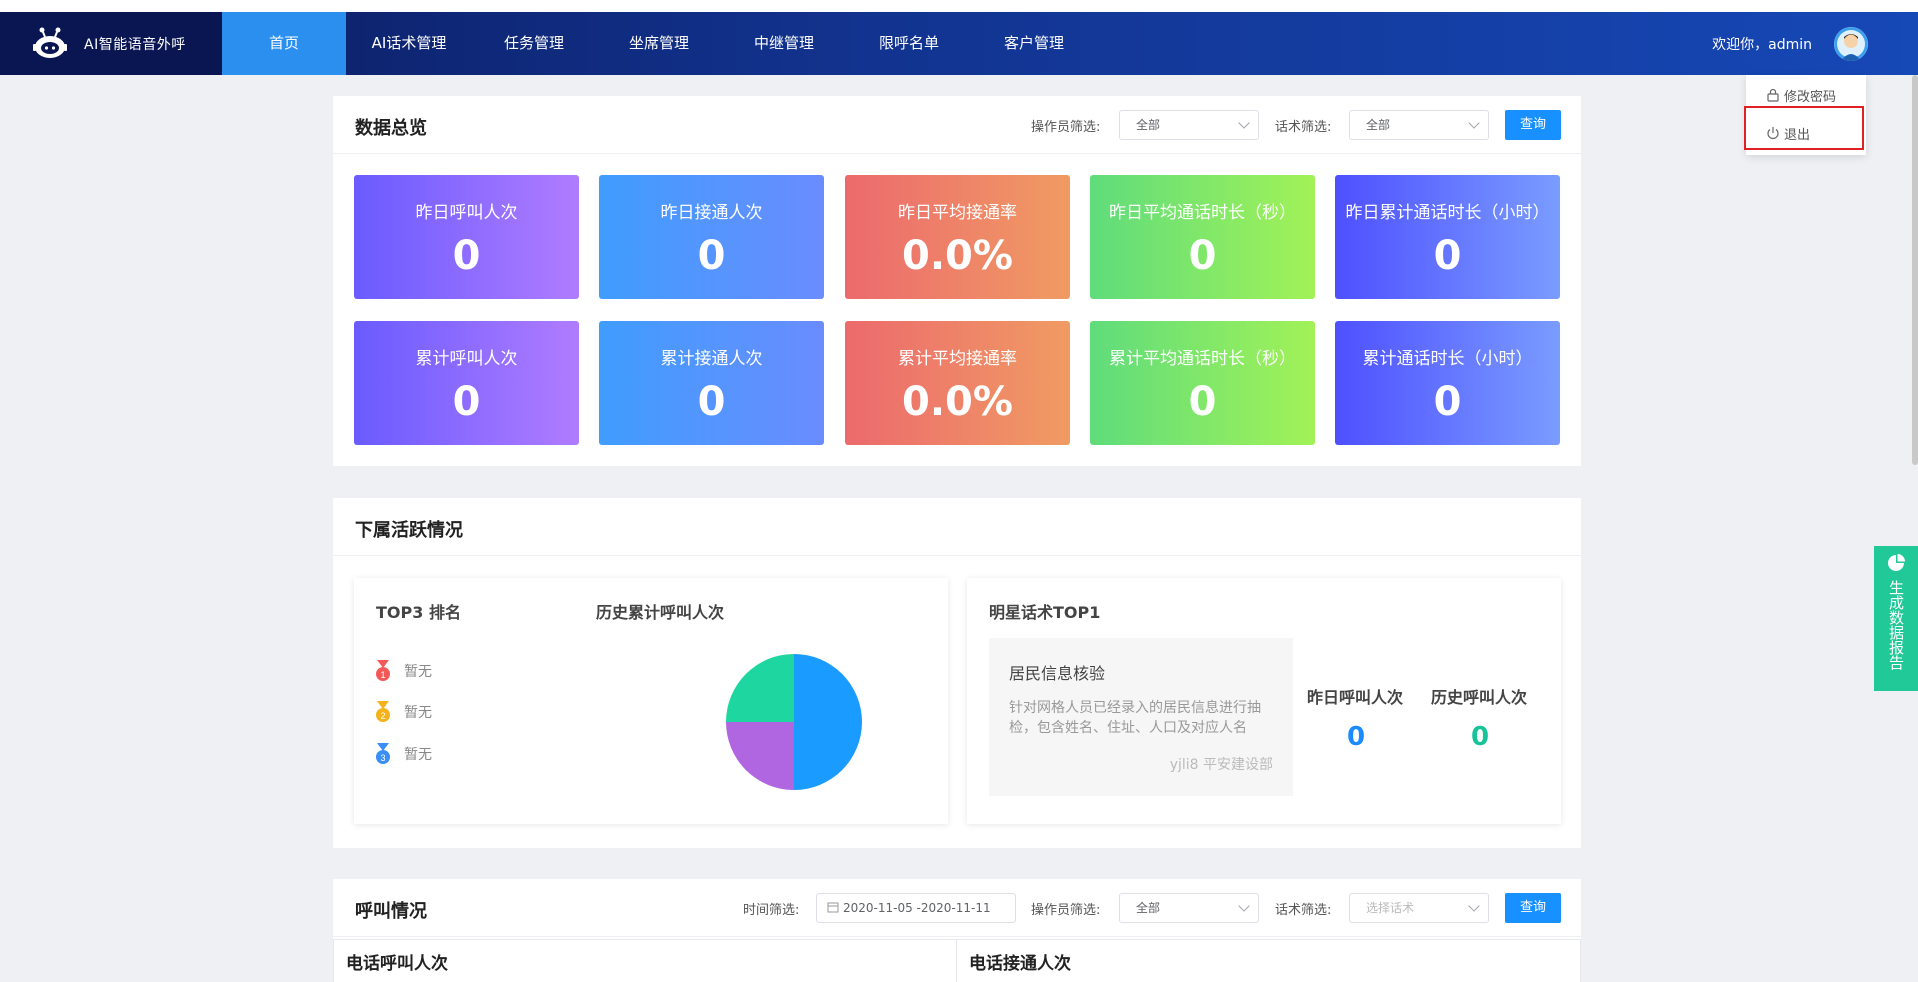  What do you see at coordinates (1533, 908) in the screenshot?
I see `calls-query-button: 查询` at bounding box center [1533, 908].